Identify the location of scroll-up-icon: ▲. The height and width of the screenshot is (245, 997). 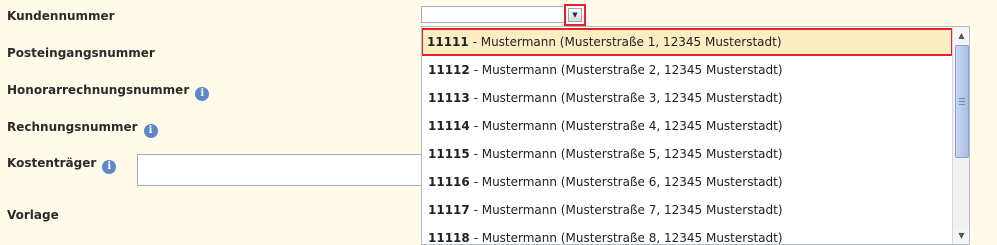
(961, 35).